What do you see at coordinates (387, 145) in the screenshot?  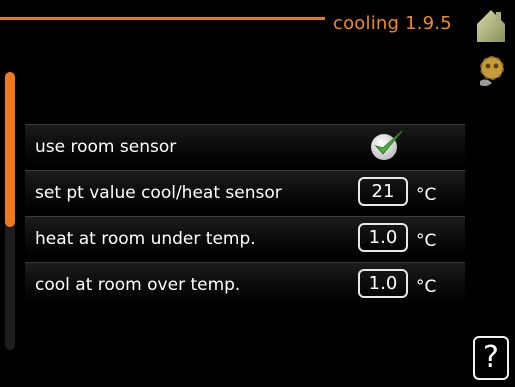 I see `checkmark-icon` at bounding box center [387, 145].